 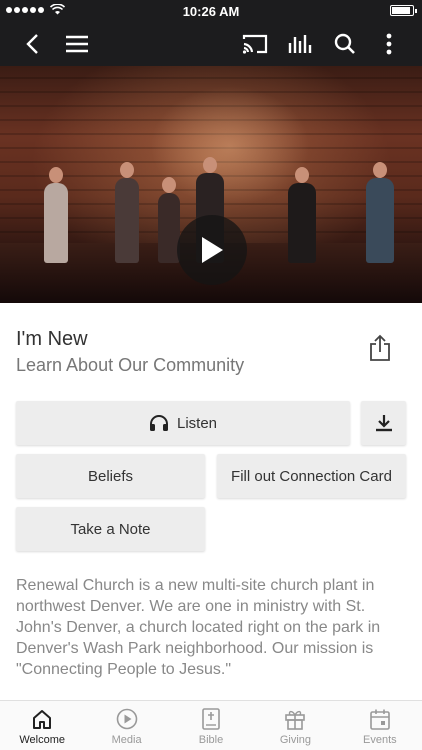 I want to click on cast-button, so click(x=255, y=44).